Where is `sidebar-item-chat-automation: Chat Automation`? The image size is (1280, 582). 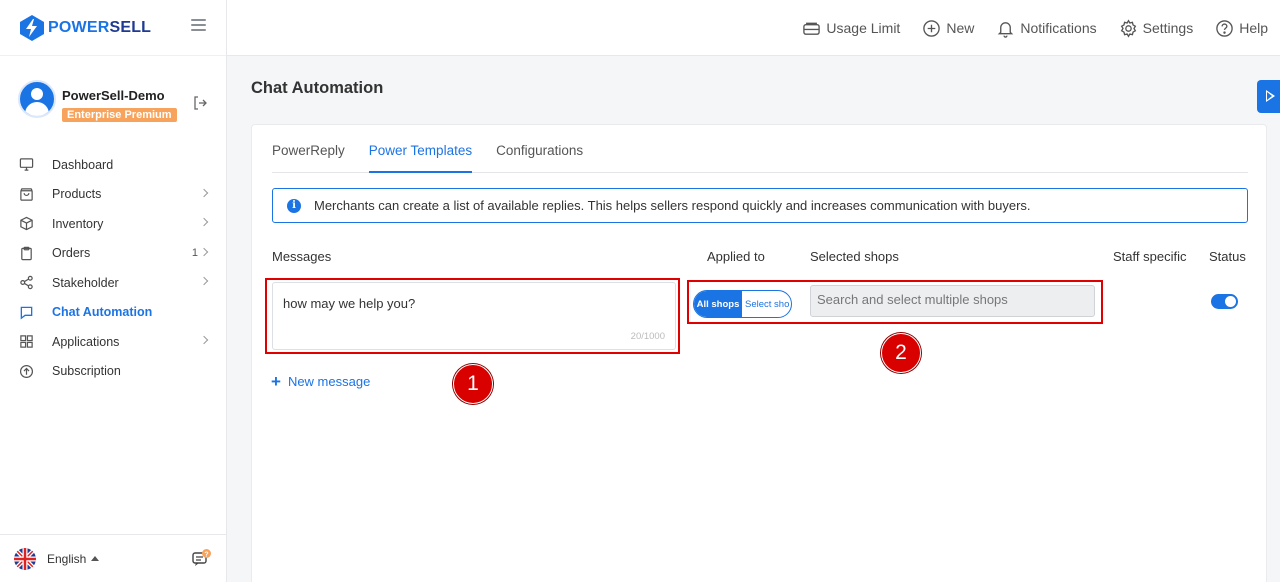 sidebar-item-chat-automation: Chat Automation is located at coordinates (113, 313).